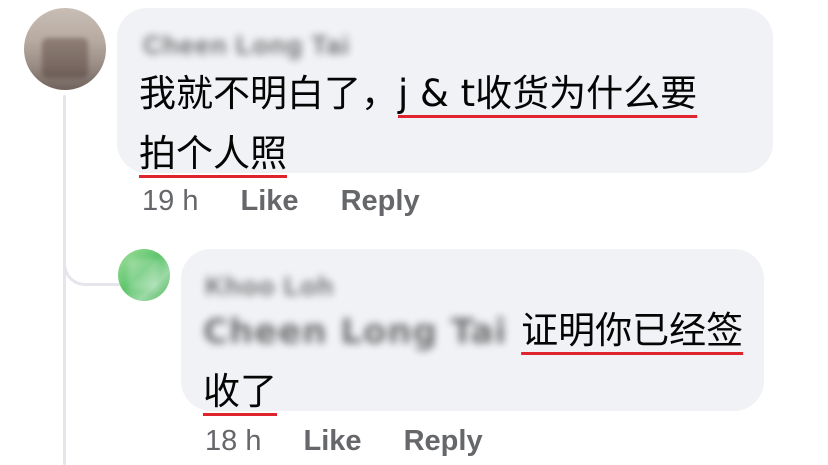 Image resolution: width=828 pixels, height=465 pixels. I want to click on comment-text-underlined: j & t收货为什么要, so click(548, 93).